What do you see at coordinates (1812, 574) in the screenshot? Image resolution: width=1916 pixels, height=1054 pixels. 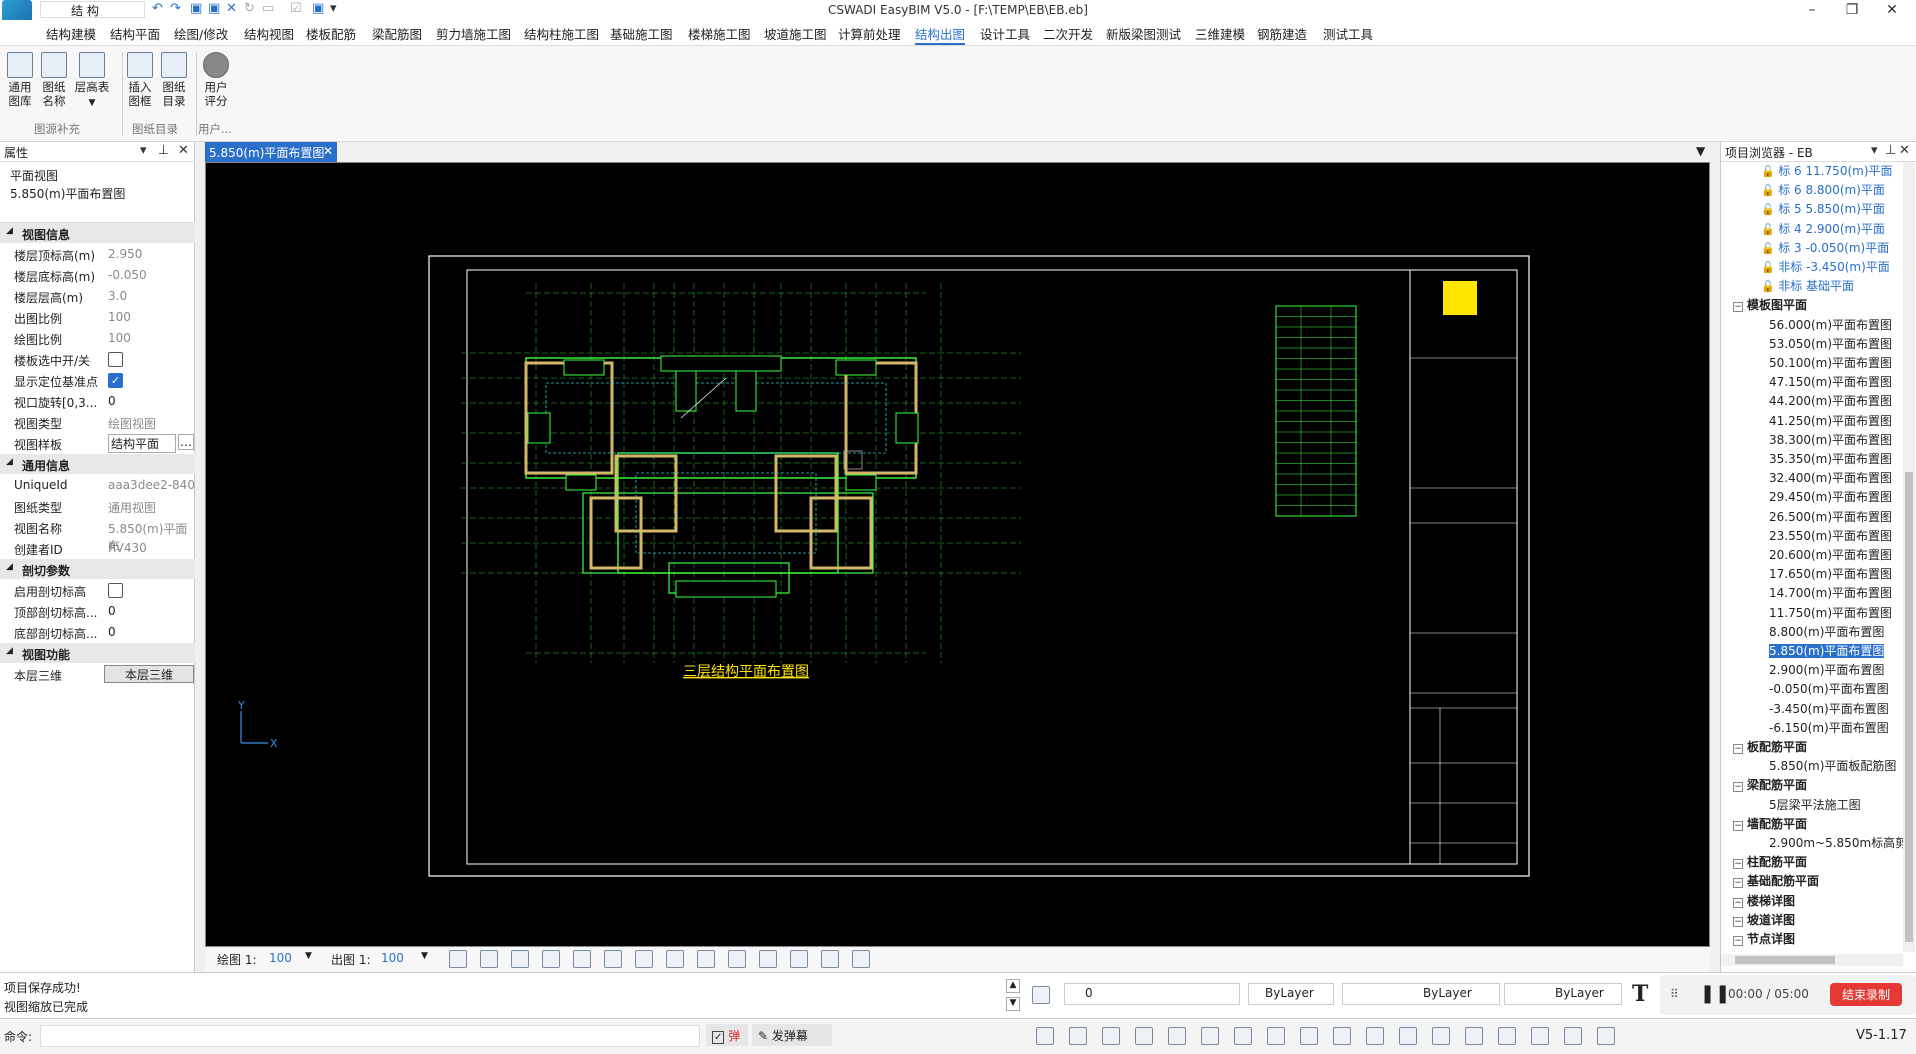 I see `tree-item: 17.650(m)平面布置图` at bounding box center [1812, 574].